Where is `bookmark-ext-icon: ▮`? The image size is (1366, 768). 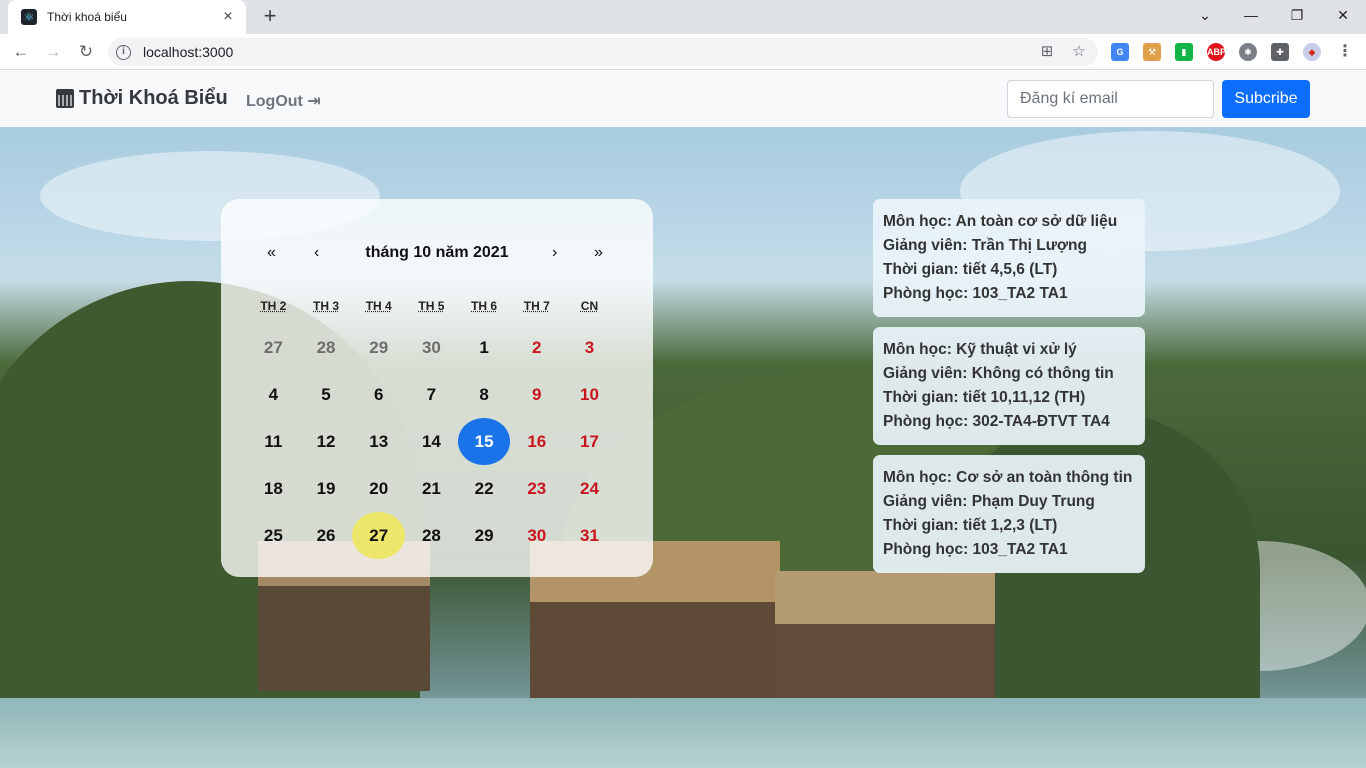 bookmark-ext-icon: ▮ is located at coordinates (1184, 52).